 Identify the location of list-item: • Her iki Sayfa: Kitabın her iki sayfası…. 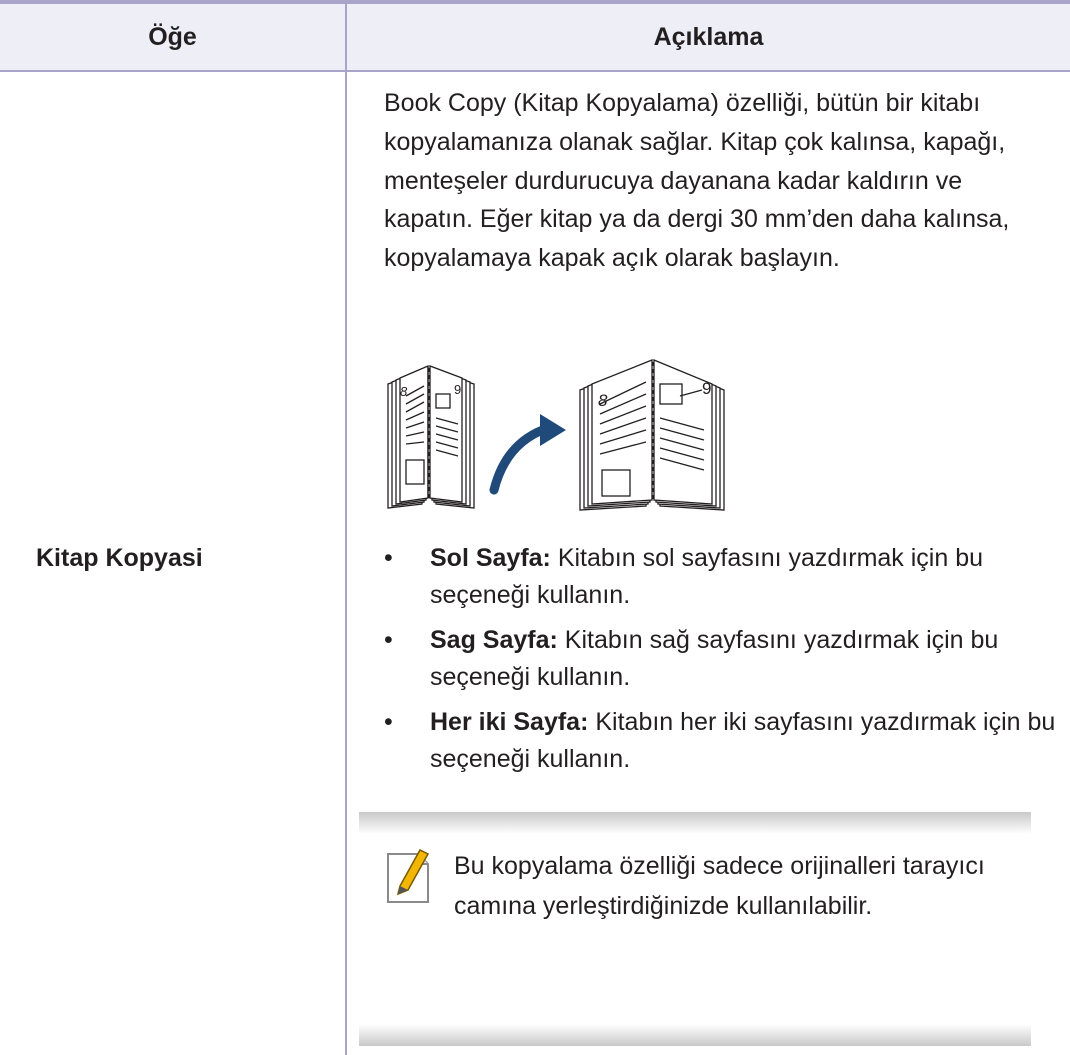
(720, 741).